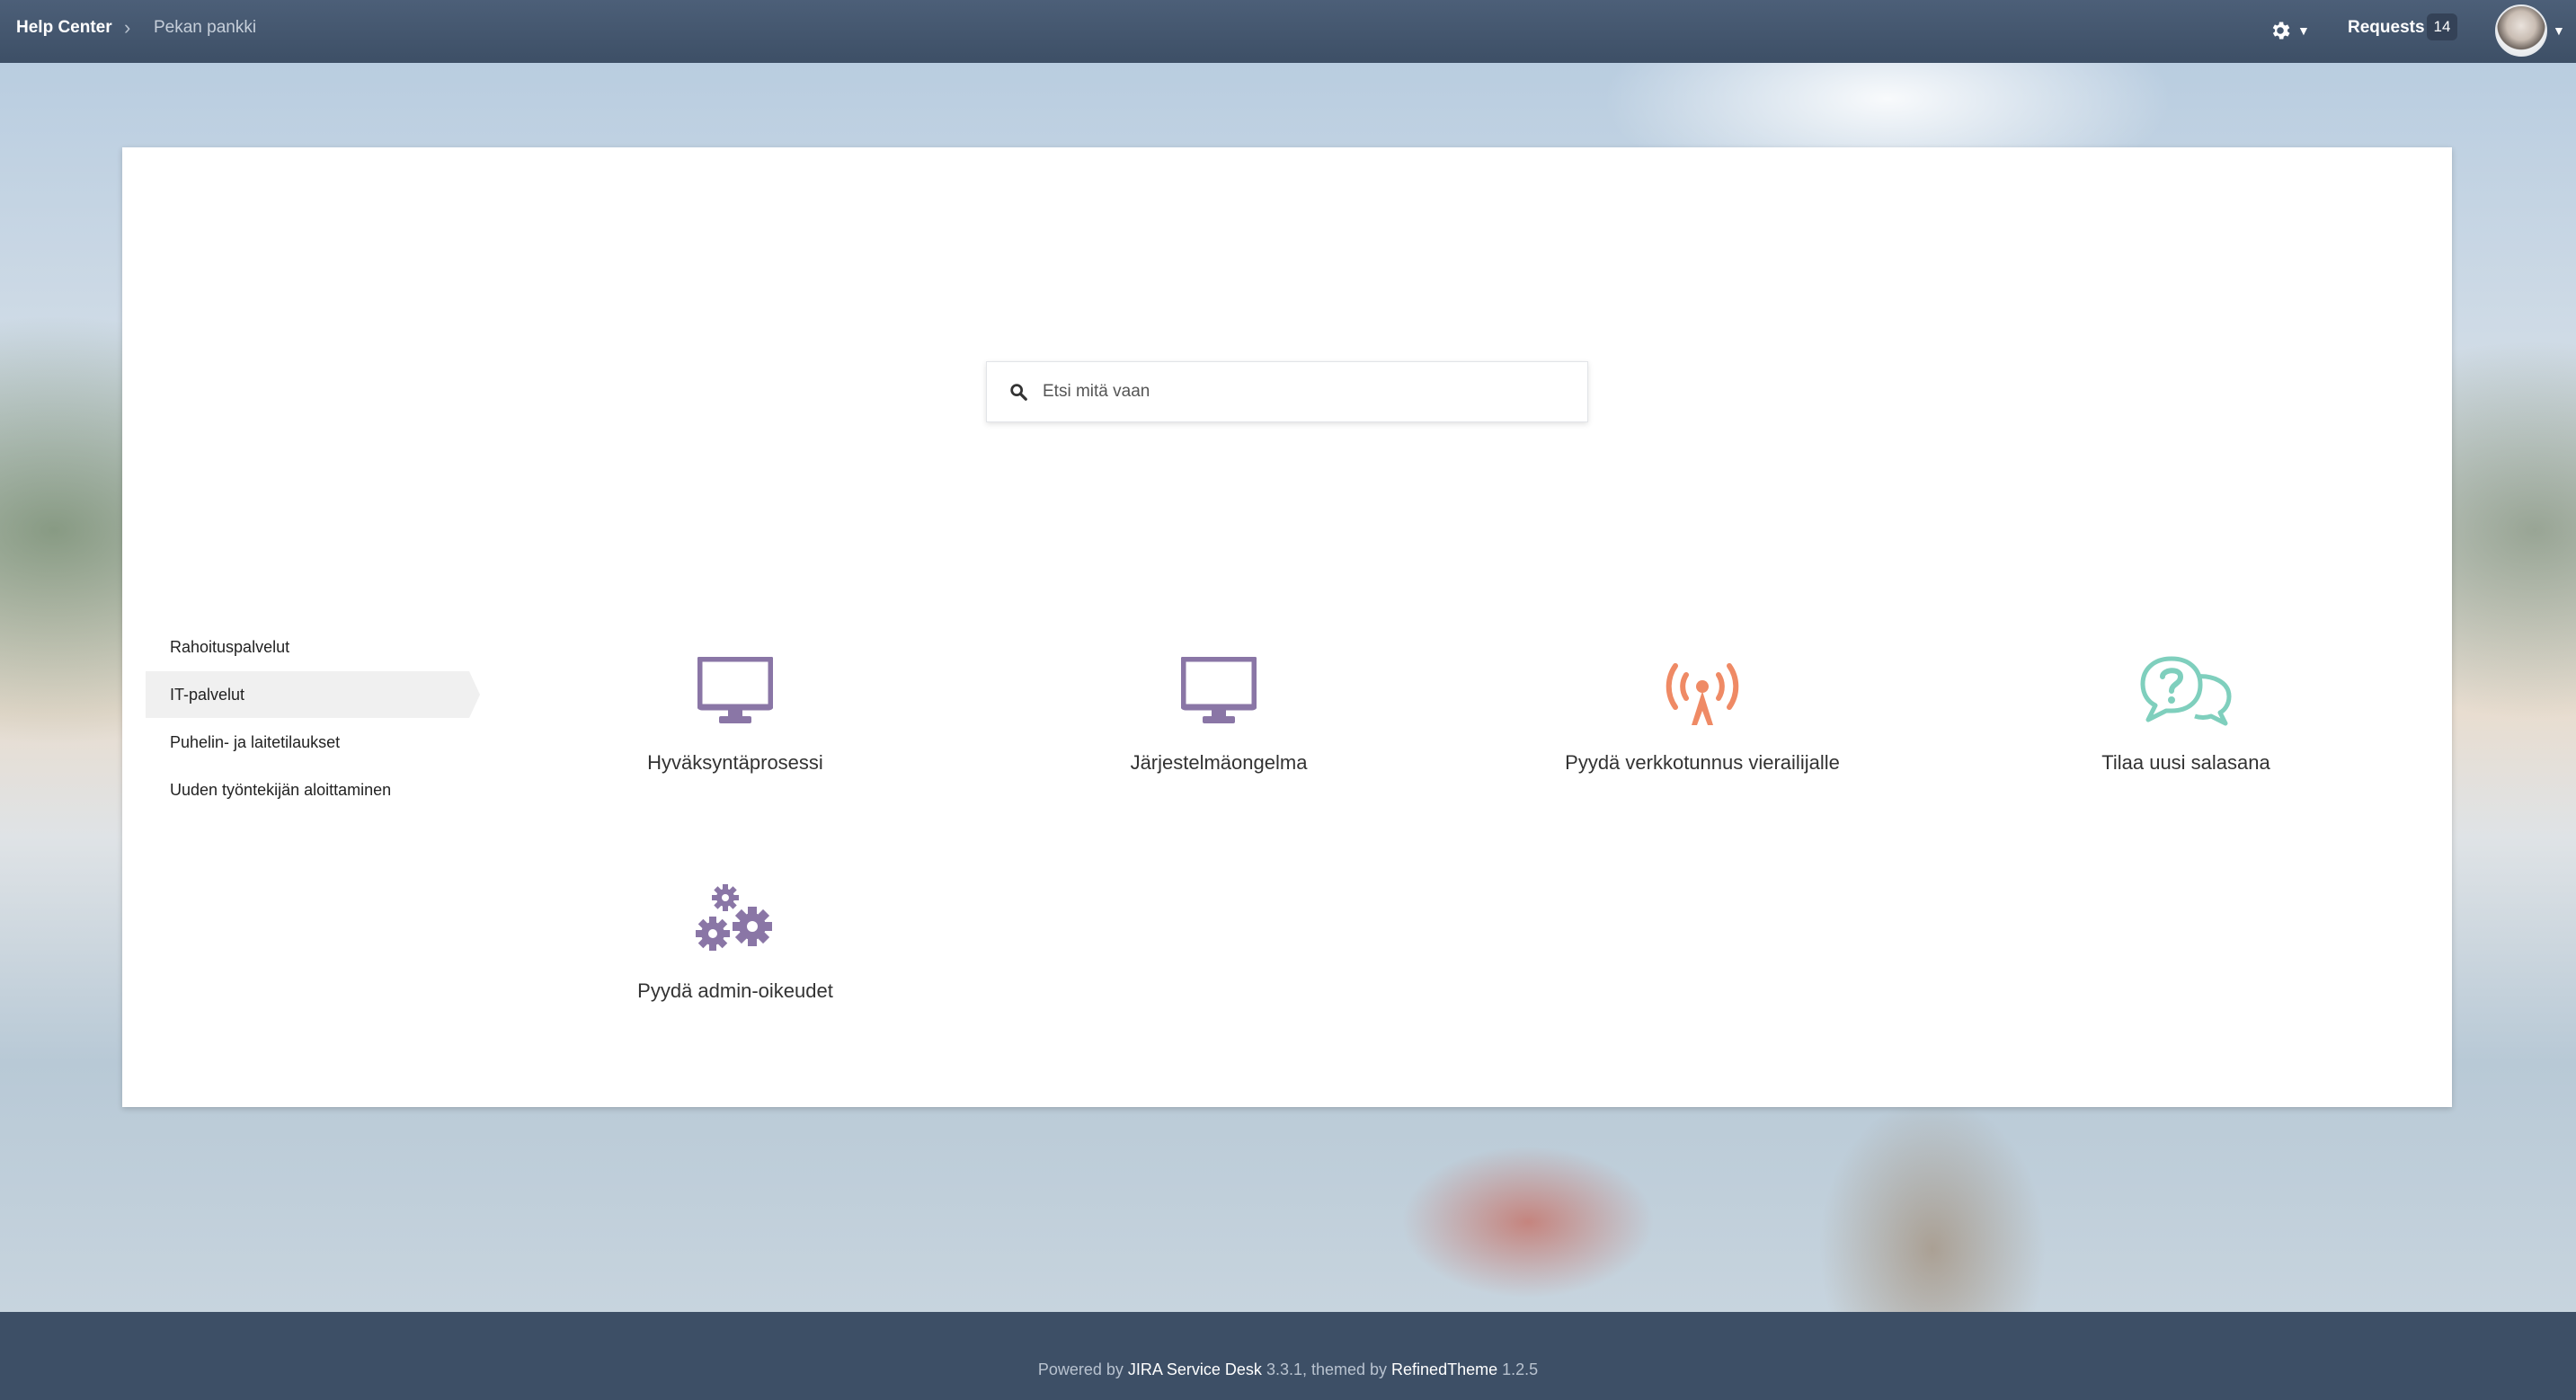  I want to click on request-type-tile: Tilaa uusi salasana, so click(2186, 713).